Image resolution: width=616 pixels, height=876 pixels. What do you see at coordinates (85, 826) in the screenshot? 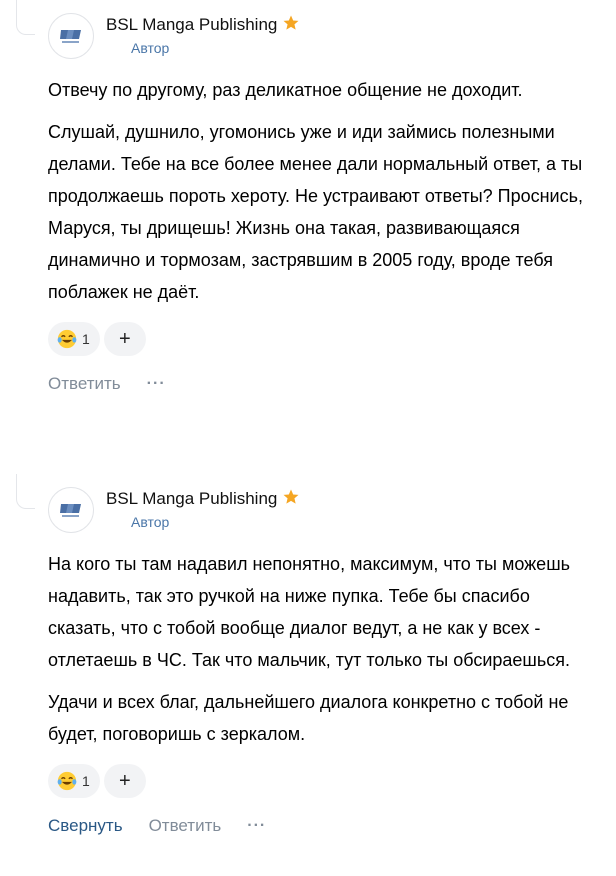
I see `collapse-button: Свернуть` at bounding box center [85, 826].